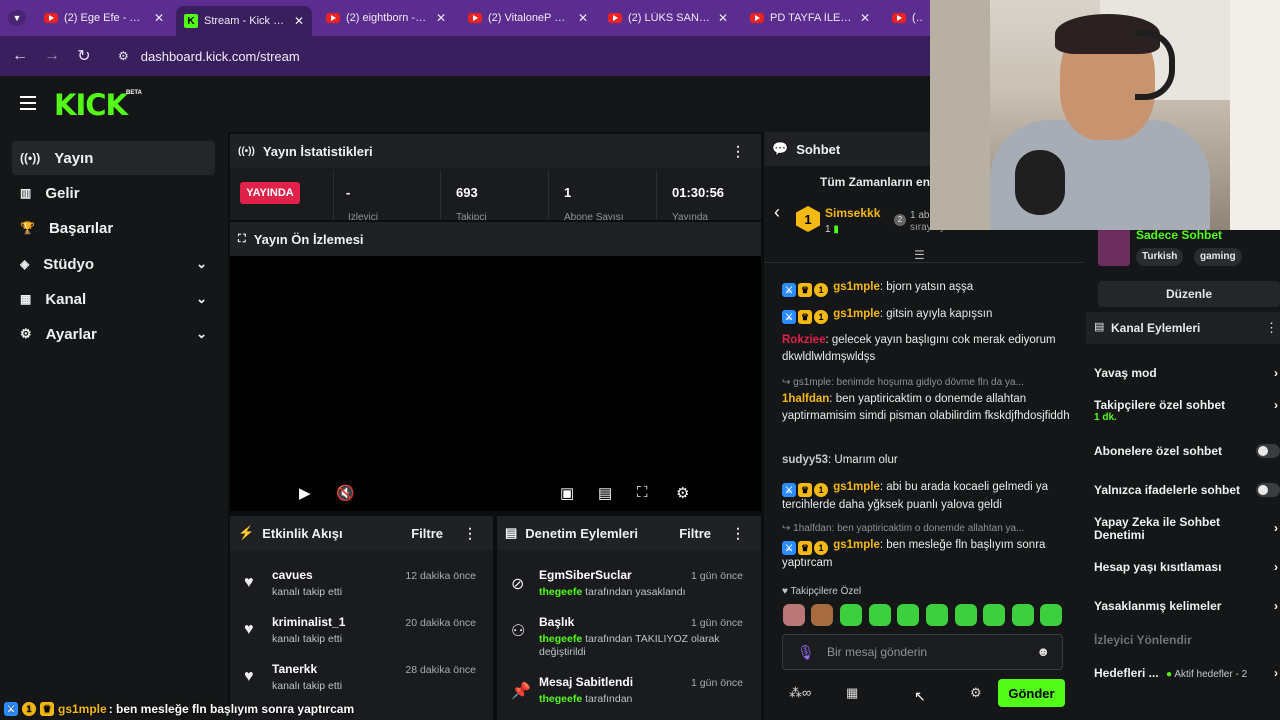 The width and height of the screenshot is (1280, 720). Describe the element at coordinates (605, 493) in the screenshot. I see `theater-icon: ▤` at that location.